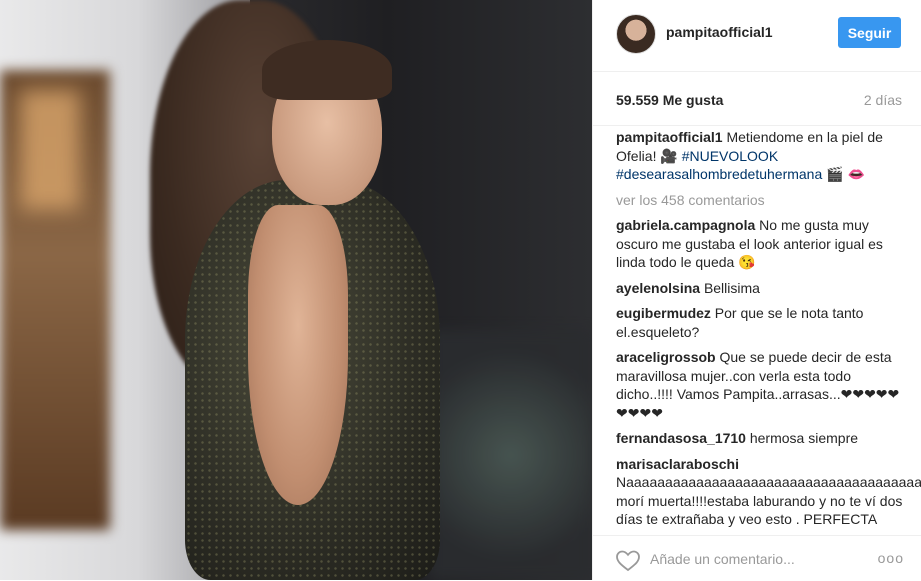 Image resolution: width=921 pixels, height=581 pixels. I want to click on comment-user: gabriela.campagnola, so click(685, 225).